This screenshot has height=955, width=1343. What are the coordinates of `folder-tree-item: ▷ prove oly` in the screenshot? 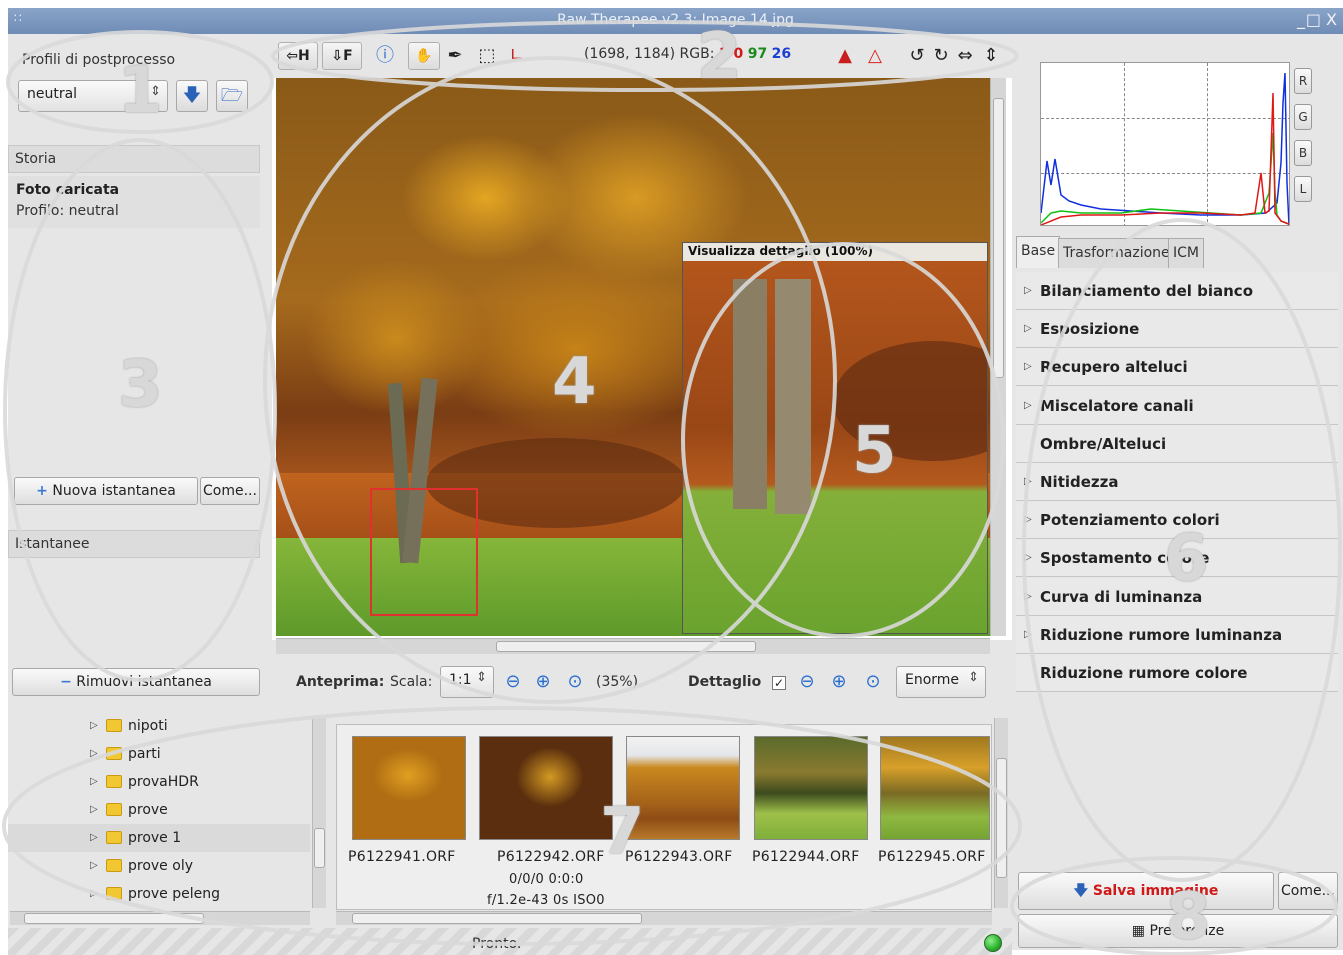 It's located at (159, 866).